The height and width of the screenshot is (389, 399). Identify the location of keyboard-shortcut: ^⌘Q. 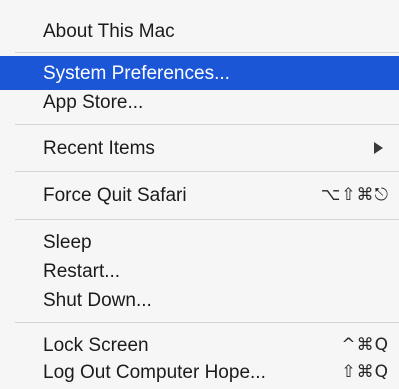
(365, 344).